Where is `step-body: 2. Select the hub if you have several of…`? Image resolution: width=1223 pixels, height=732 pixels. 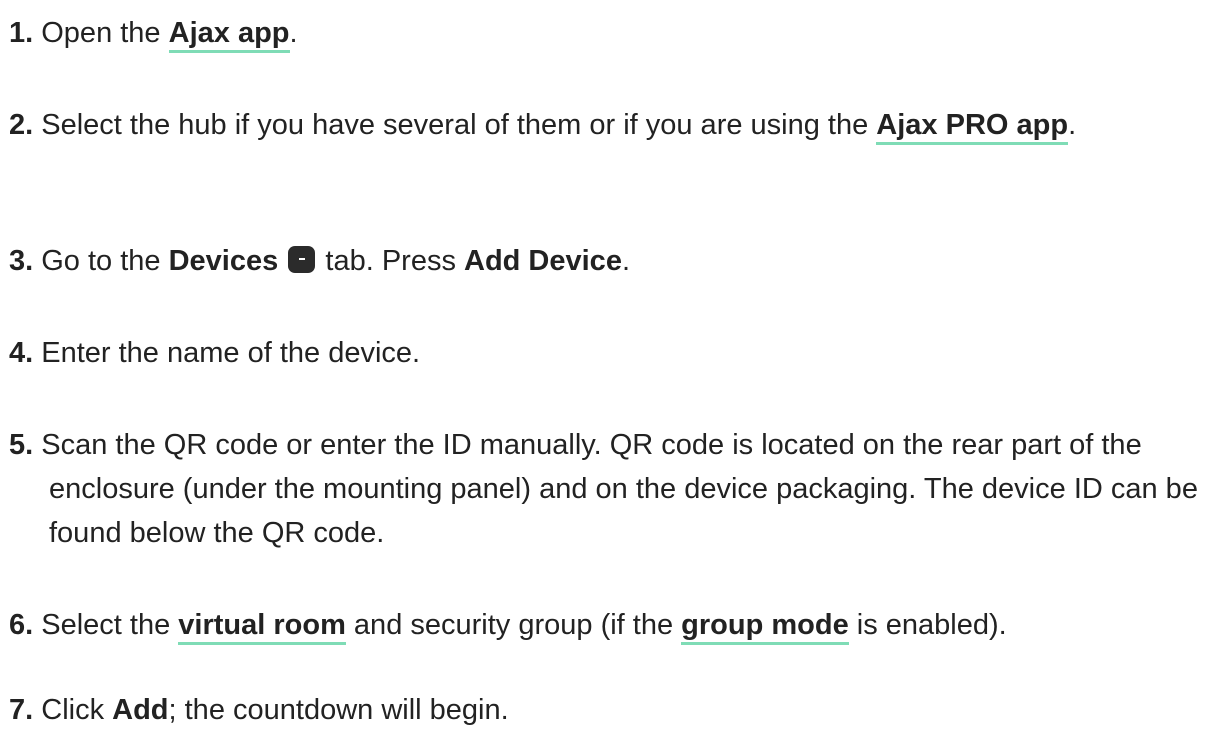
step-body: 2. Select the hub if you have several of… is located at coordinates (584, 125).